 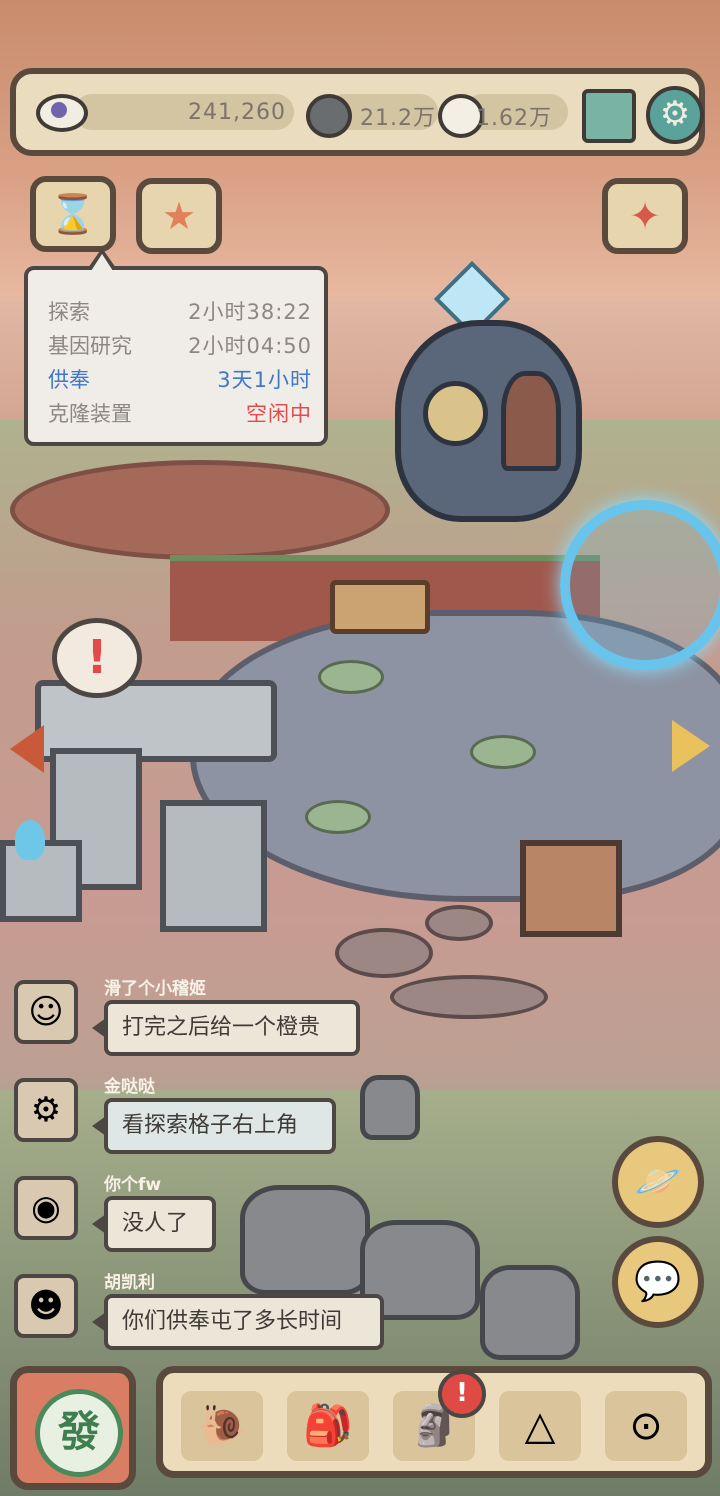 What do you see at coordinates (462, 1394) in the screenshot?
I see `notification-badge: !` at bounding box center [462, 1394].